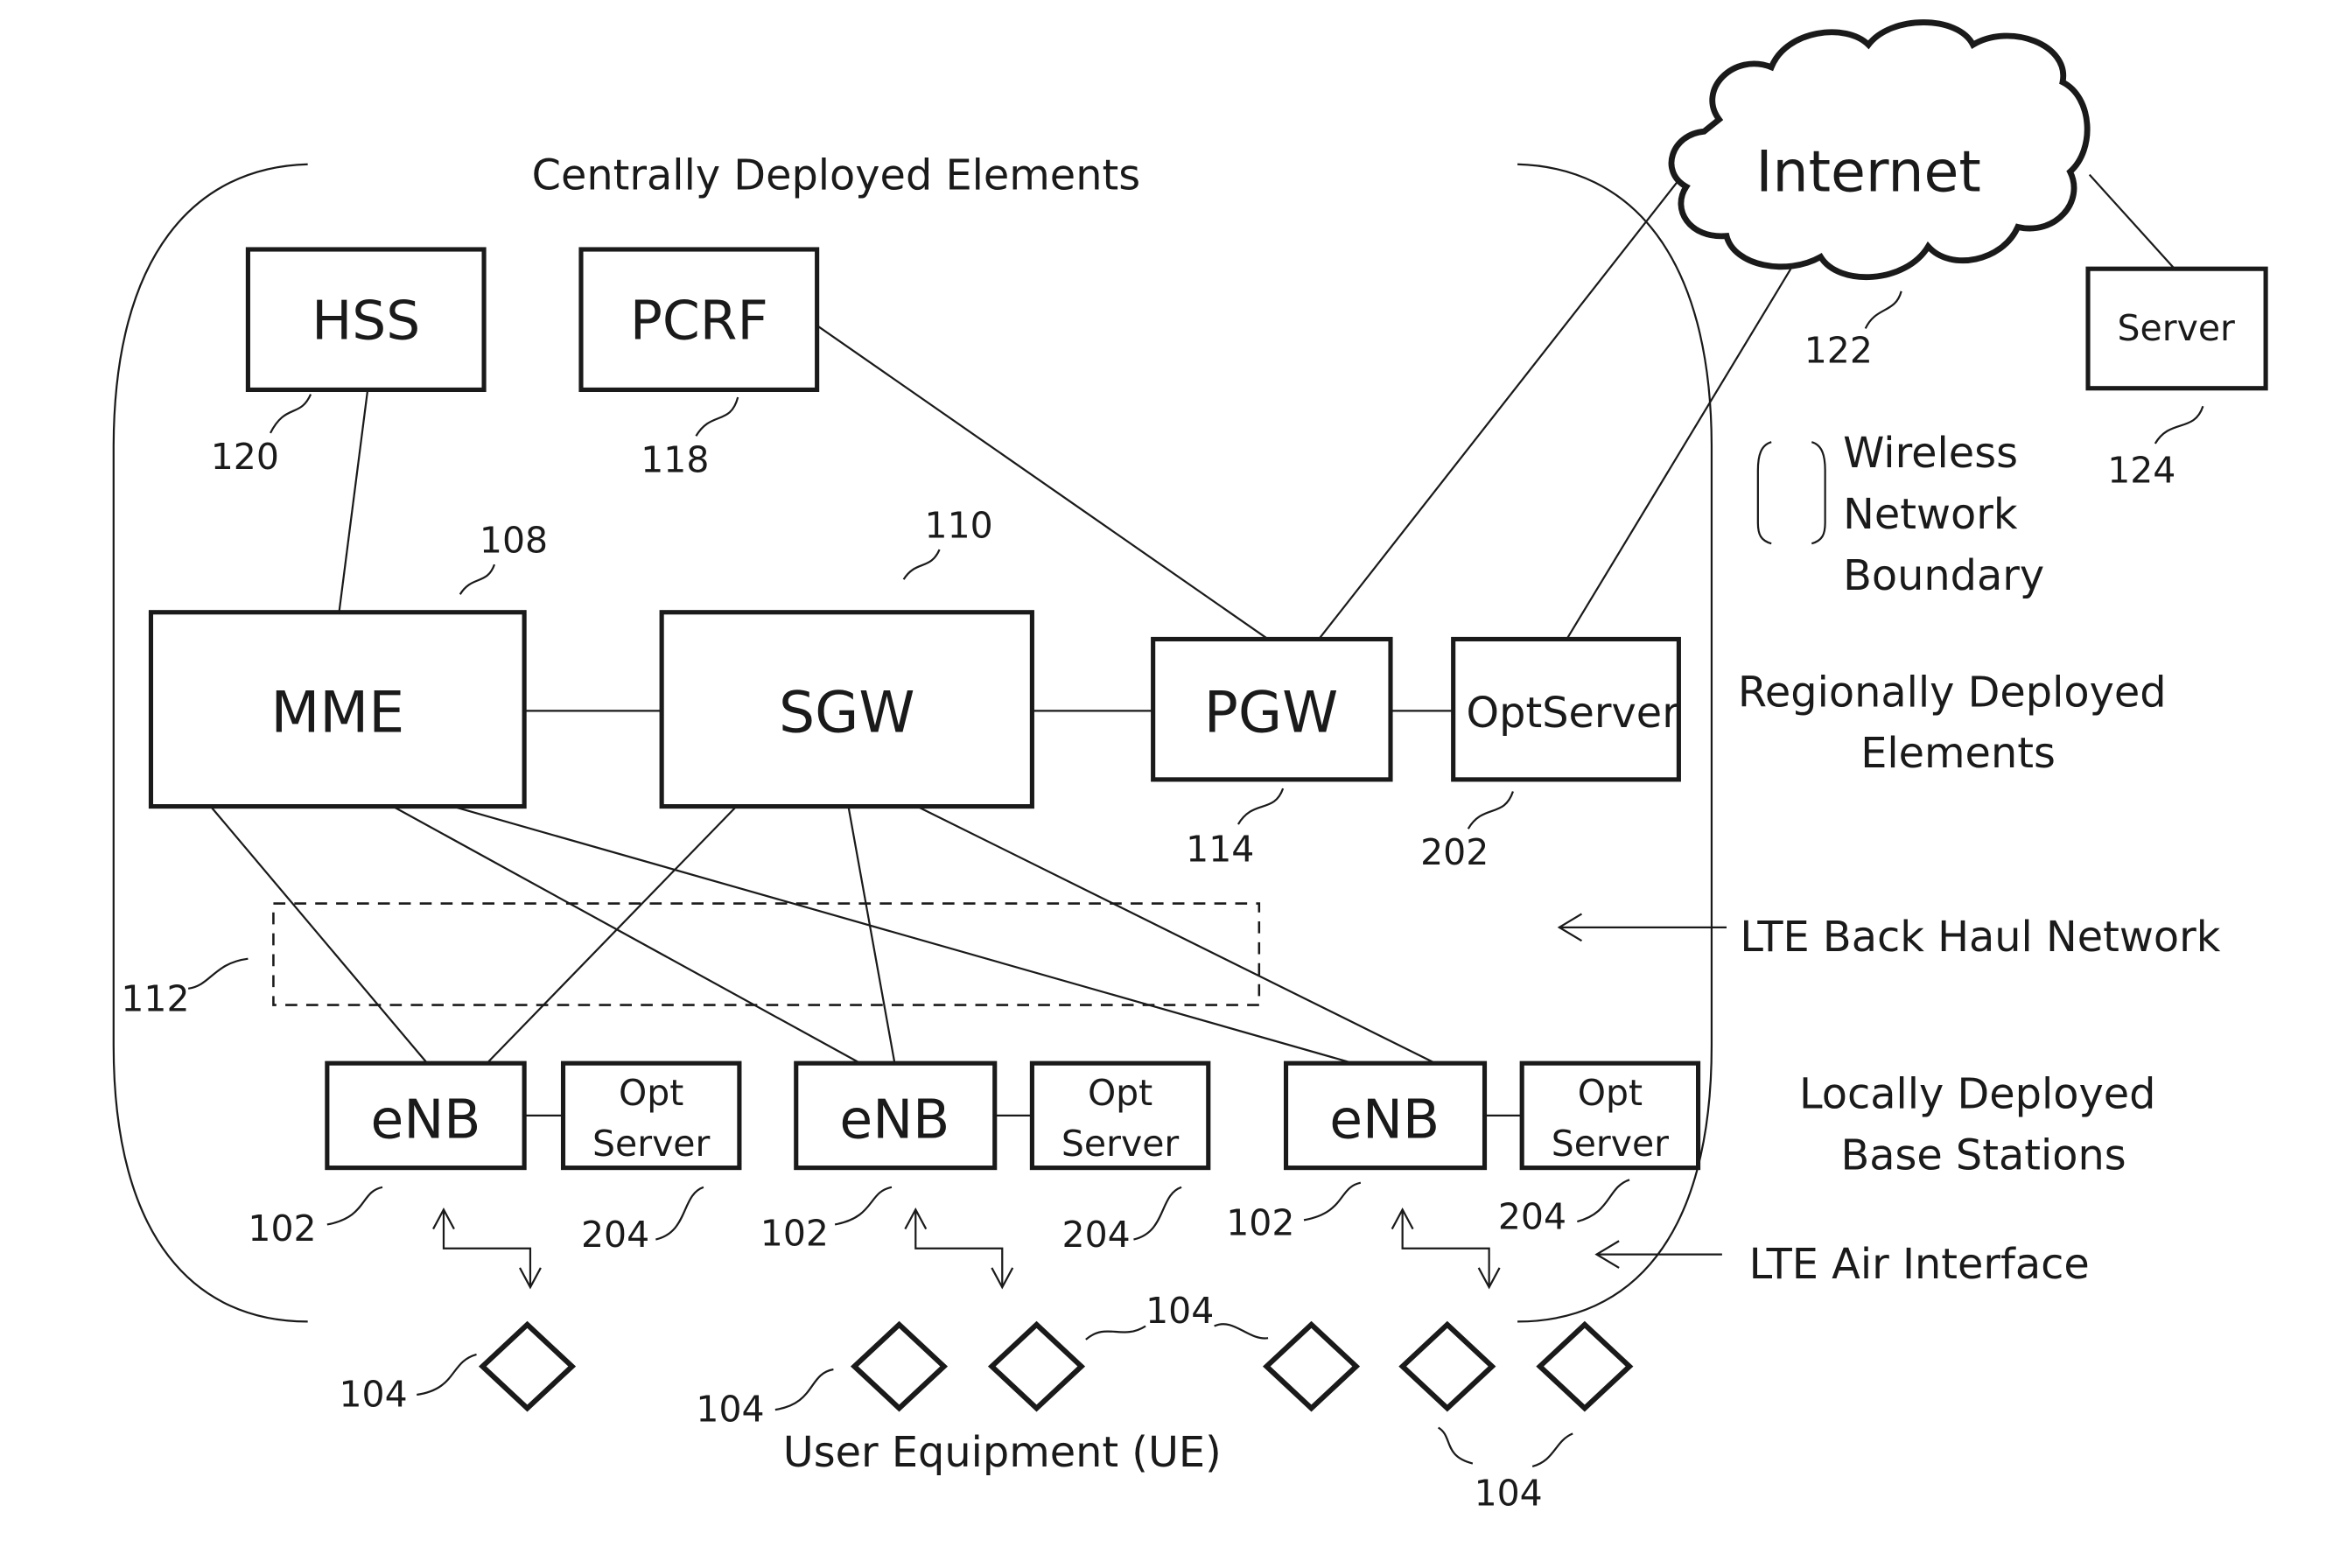 This screenshot has height=1568, width=2333. Describe the element at coordinates (2131, 221) in the screenshot. I see `link-internet-server` at that location.